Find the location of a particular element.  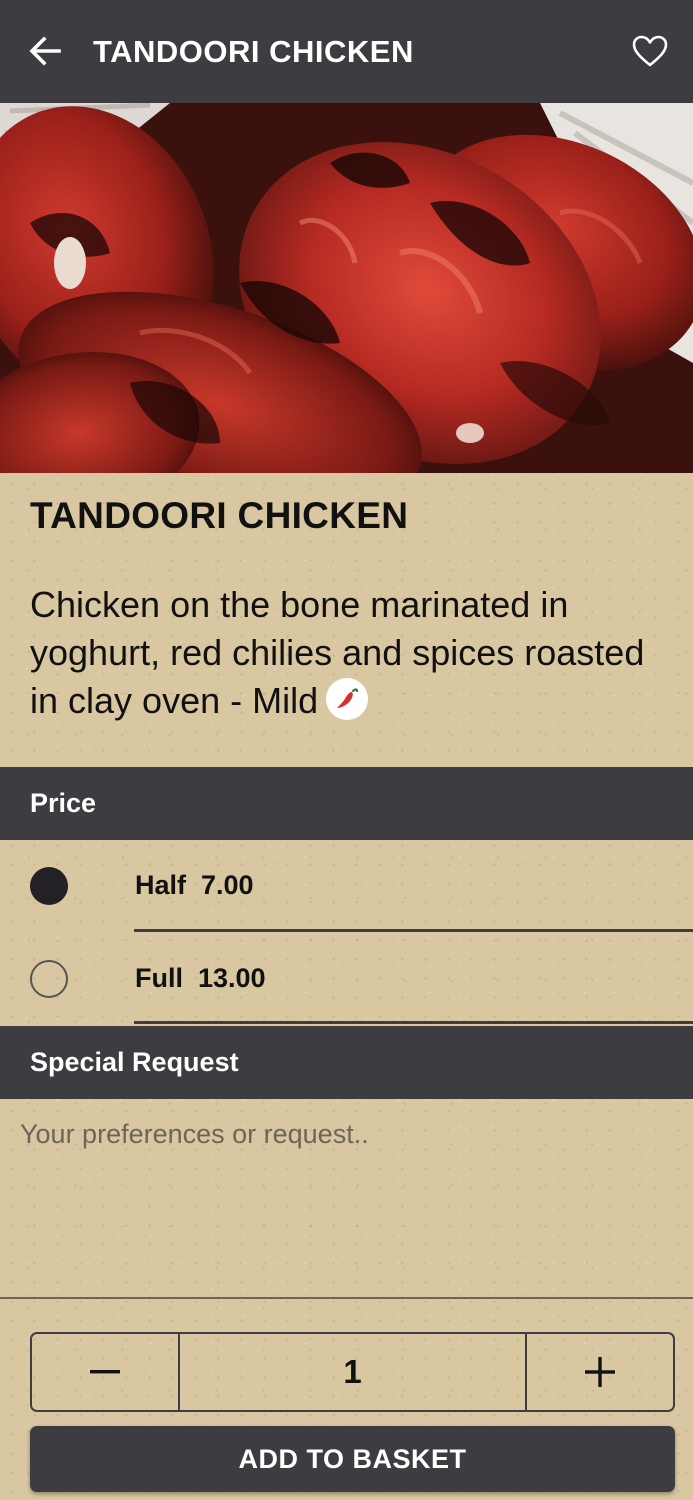

price-section-label: Price is located at coordinates (63, 803).